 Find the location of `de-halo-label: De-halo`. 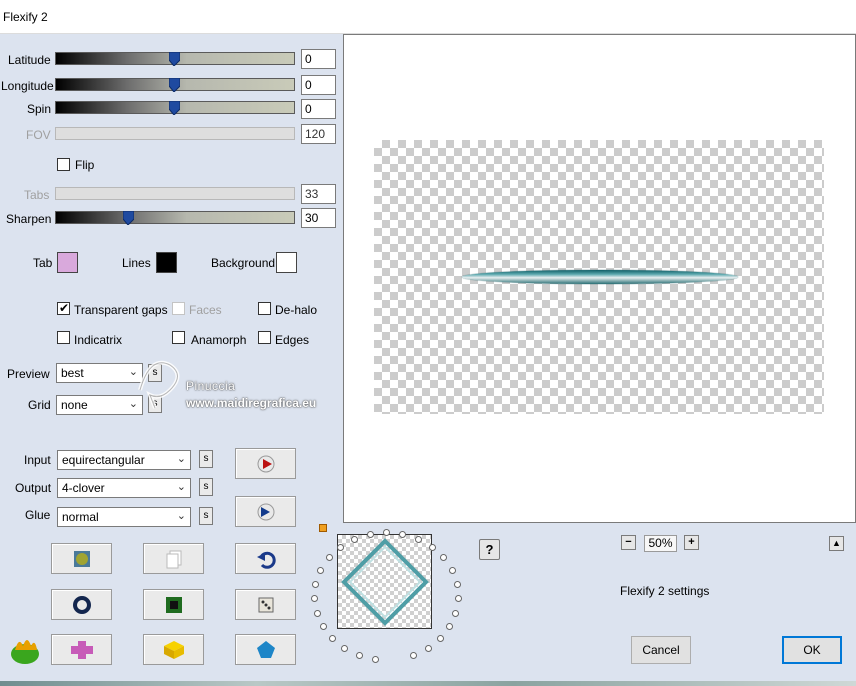

de-halo-label: De-halo is located at coordinates (296, 310).